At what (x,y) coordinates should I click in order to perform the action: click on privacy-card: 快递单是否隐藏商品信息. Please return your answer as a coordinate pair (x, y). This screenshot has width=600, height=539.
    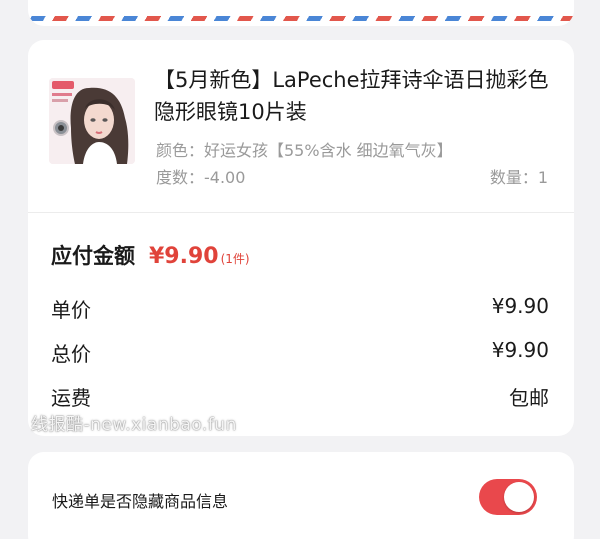
    Looking at the image, I should click on (301, 495).